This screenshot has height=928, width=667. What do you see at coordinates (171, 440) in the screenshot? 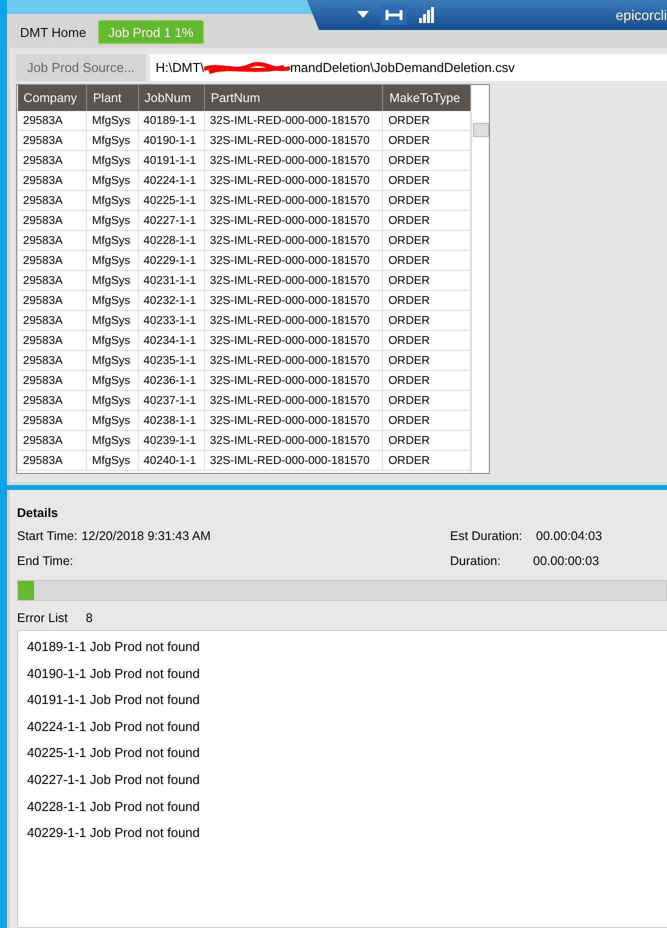
I see `table-cell: 40239-1-1` at bounding box center [171, 440].